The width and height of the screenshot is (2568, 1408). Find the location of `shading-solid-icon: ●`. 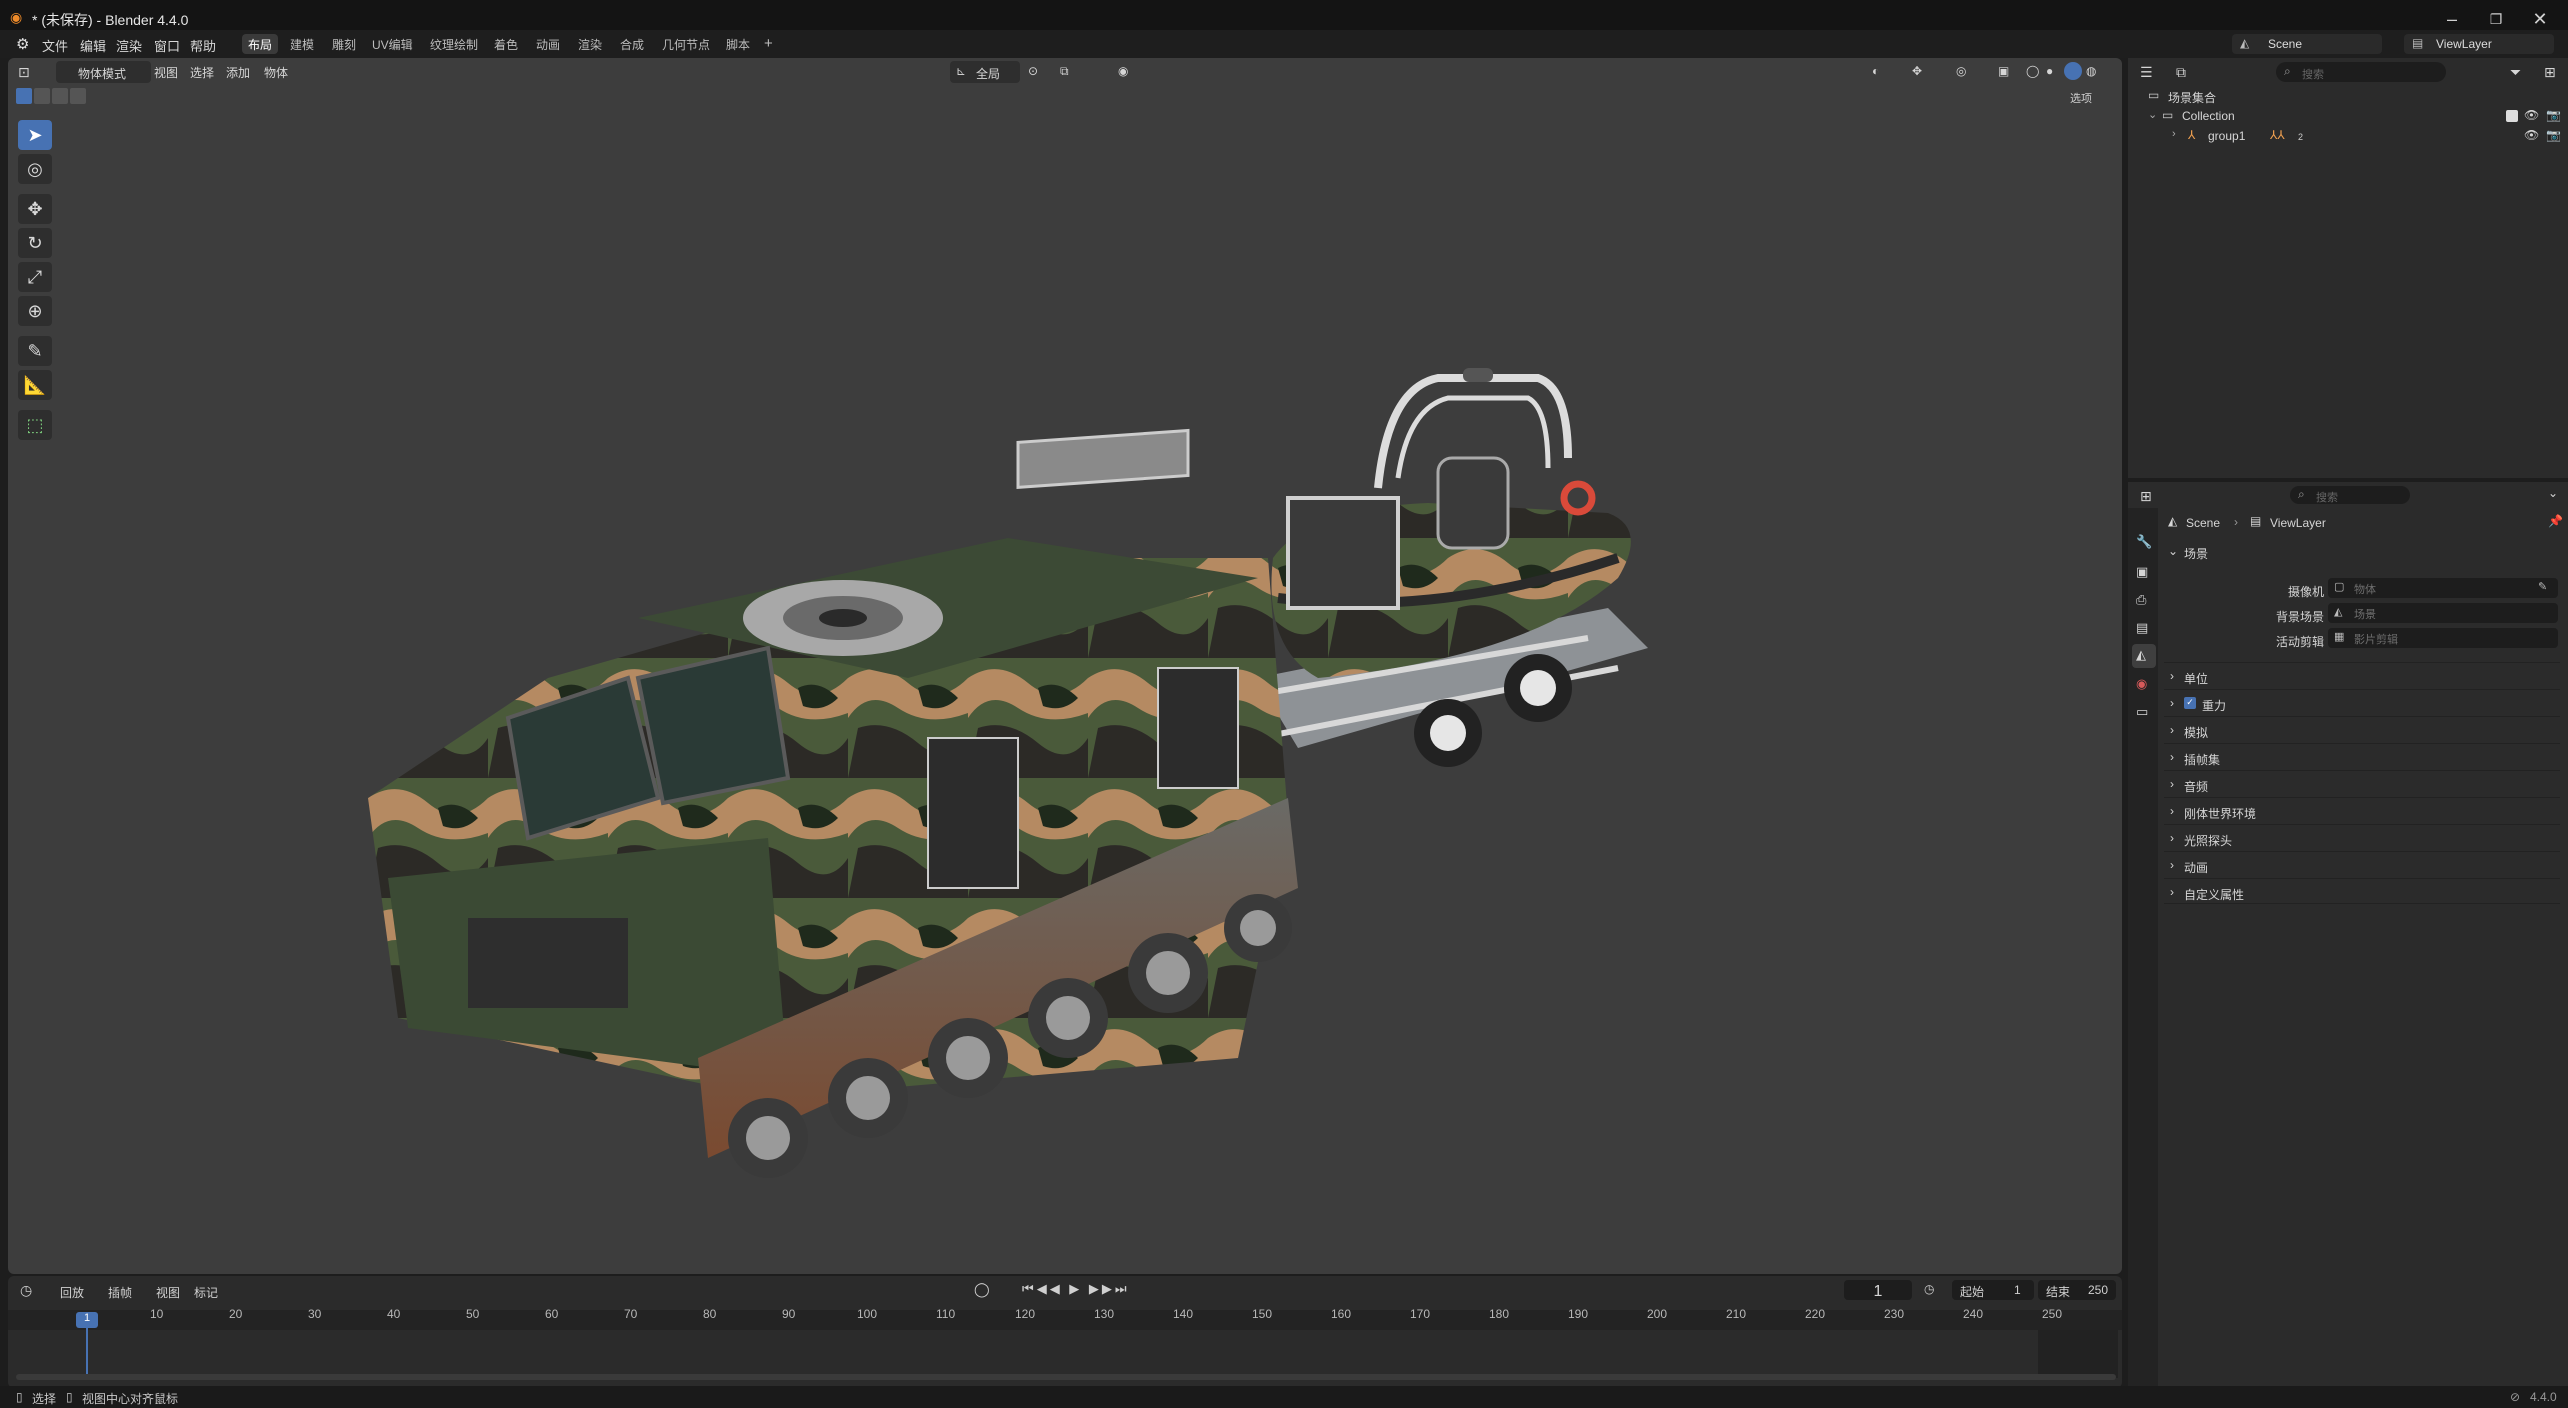

shading-solid-icon: ● is located at coordinates (2049, 71).